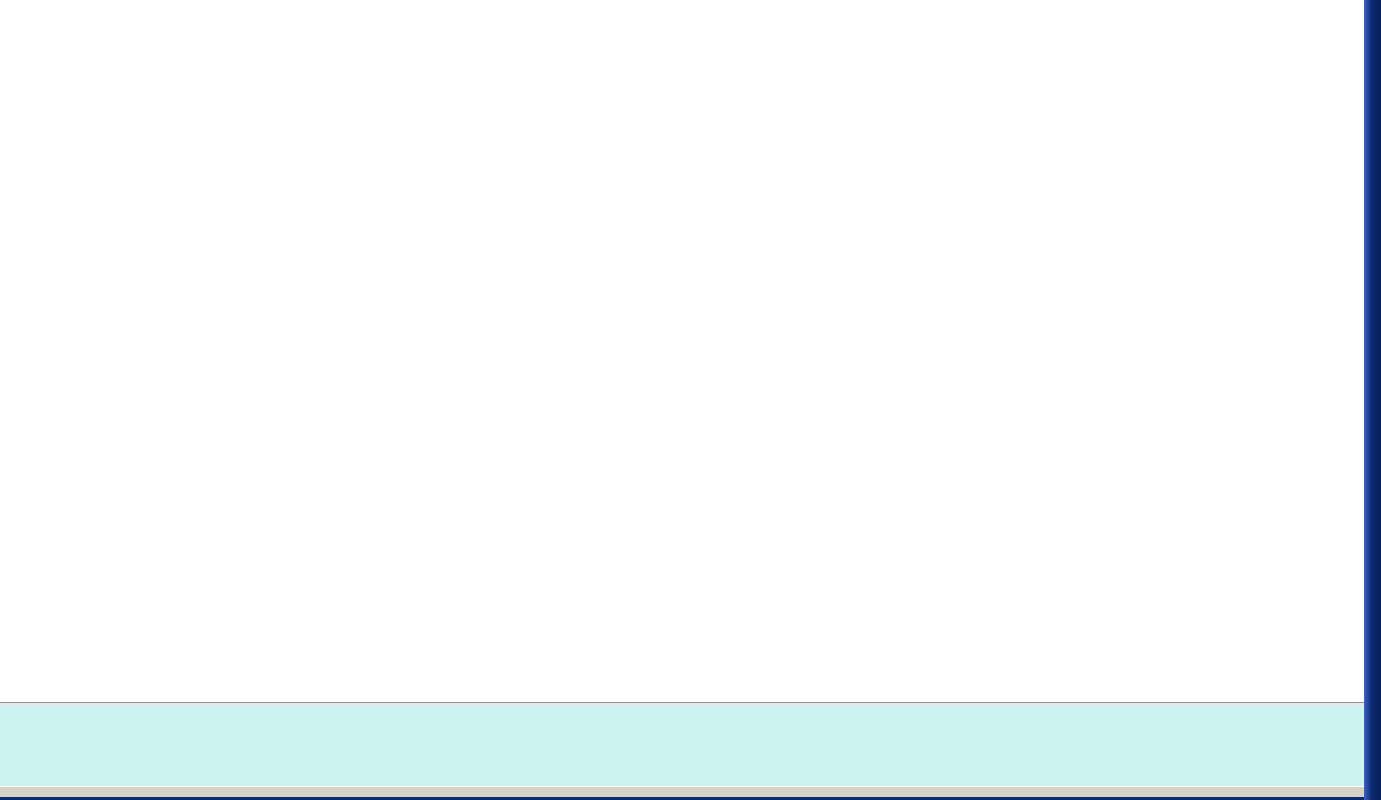  What do you see at coordinates (1372, 400) in the screenshot?
I see `window-edge-right` at bounding box center [1372, 400].